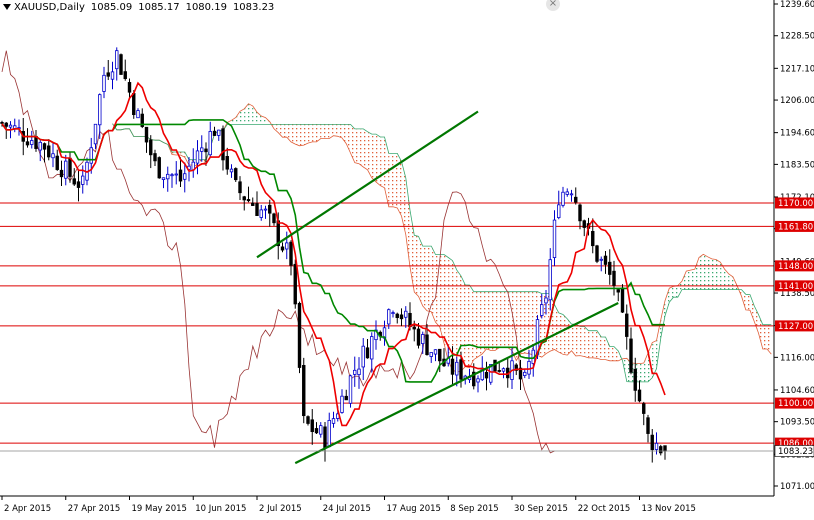 The height and width of the screenshot is (520, 814). I want to click on y-tick-label: 1228.50, so click(797, 37).